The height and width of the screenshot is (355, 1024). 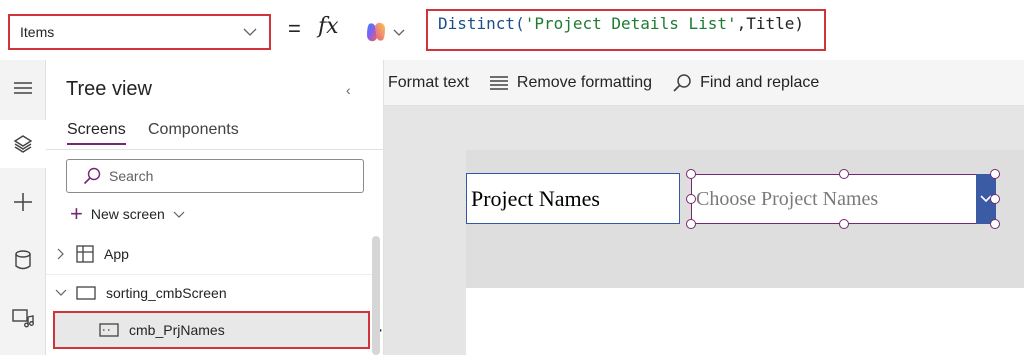 What do you see at coordinates (215, 149) in the screenshot?
I see `tabs-divider` at bounding box center [215, 149].